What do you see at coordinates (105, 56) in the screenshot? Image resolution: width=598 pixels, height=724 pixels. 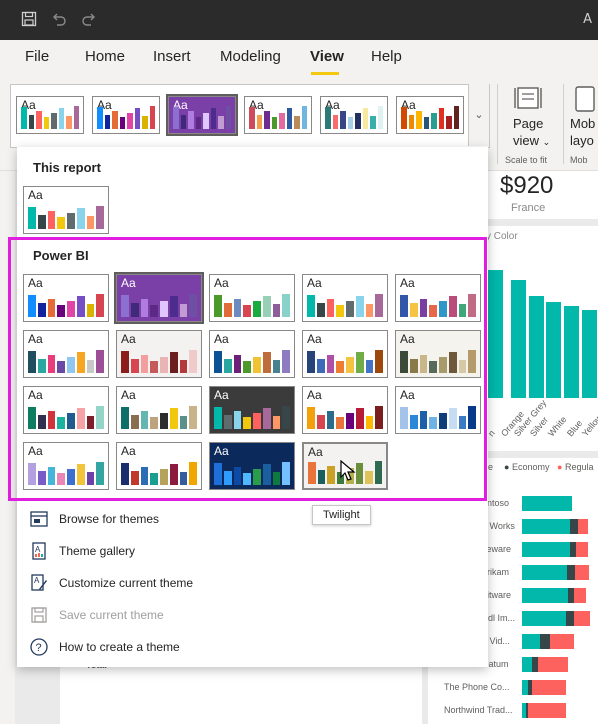 I see `menu-home: Home` at bounding box center [105, 56].